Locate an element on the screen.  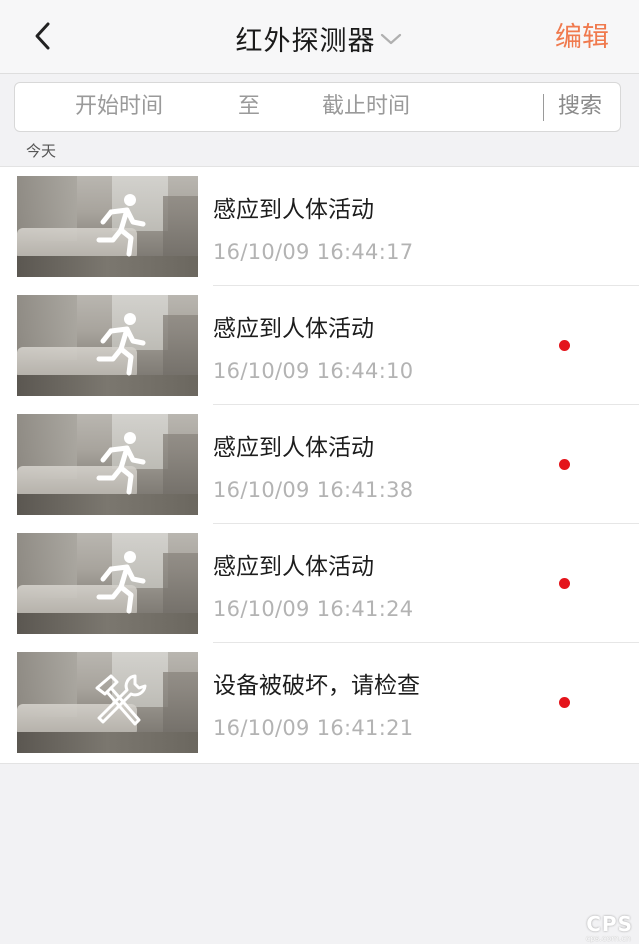
event-row: 感应到人体活动 16/10/09 16:41:38 is located at coordinates (319, 464).